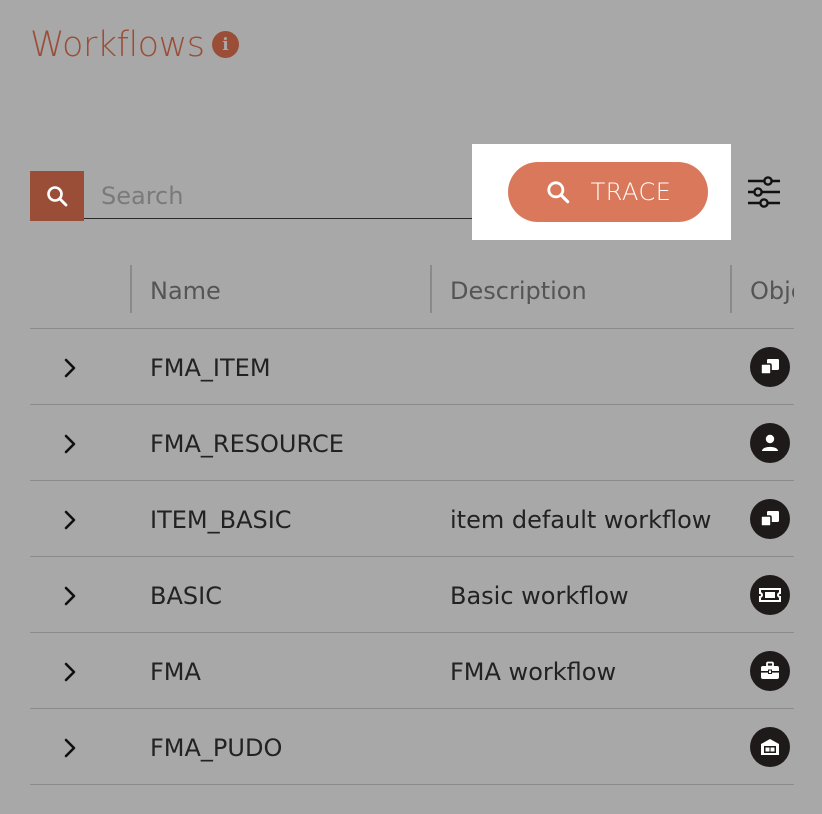 The width and height of the screenshot is (822, 814). I want to click on row-name: FMA_ITEM, so click(210, 368).